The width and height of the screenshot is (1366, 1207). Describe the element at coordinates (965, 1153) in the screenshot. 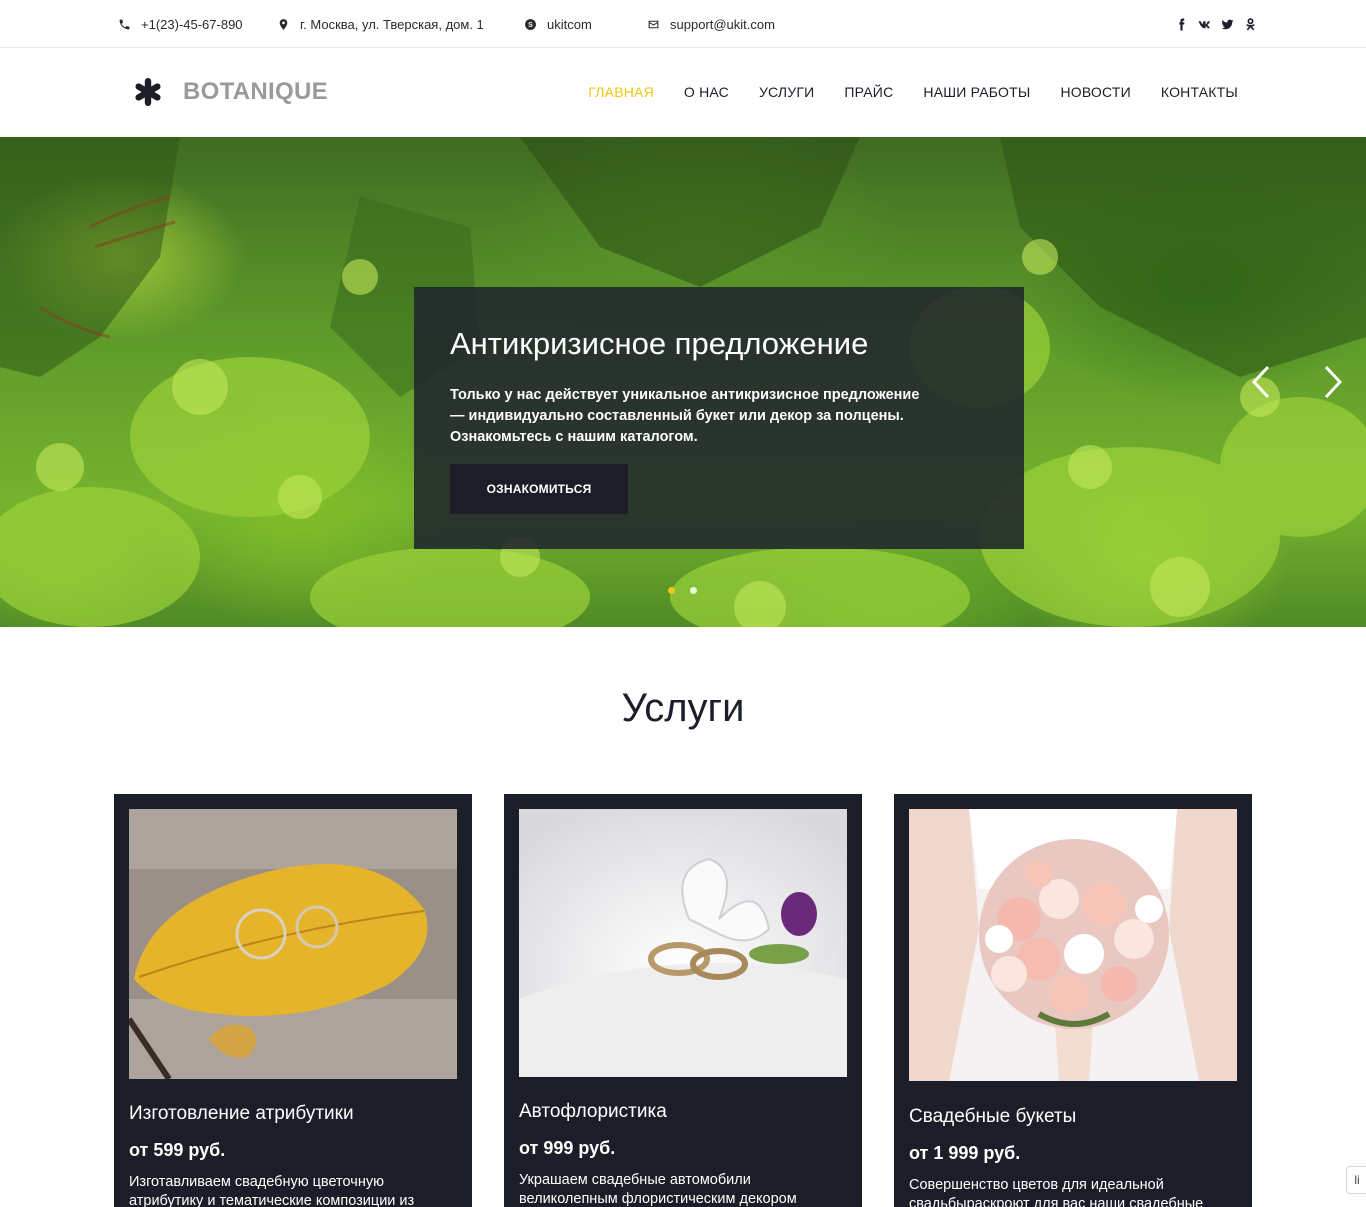

I see `service-price: от 1 999 руб.` at that location.